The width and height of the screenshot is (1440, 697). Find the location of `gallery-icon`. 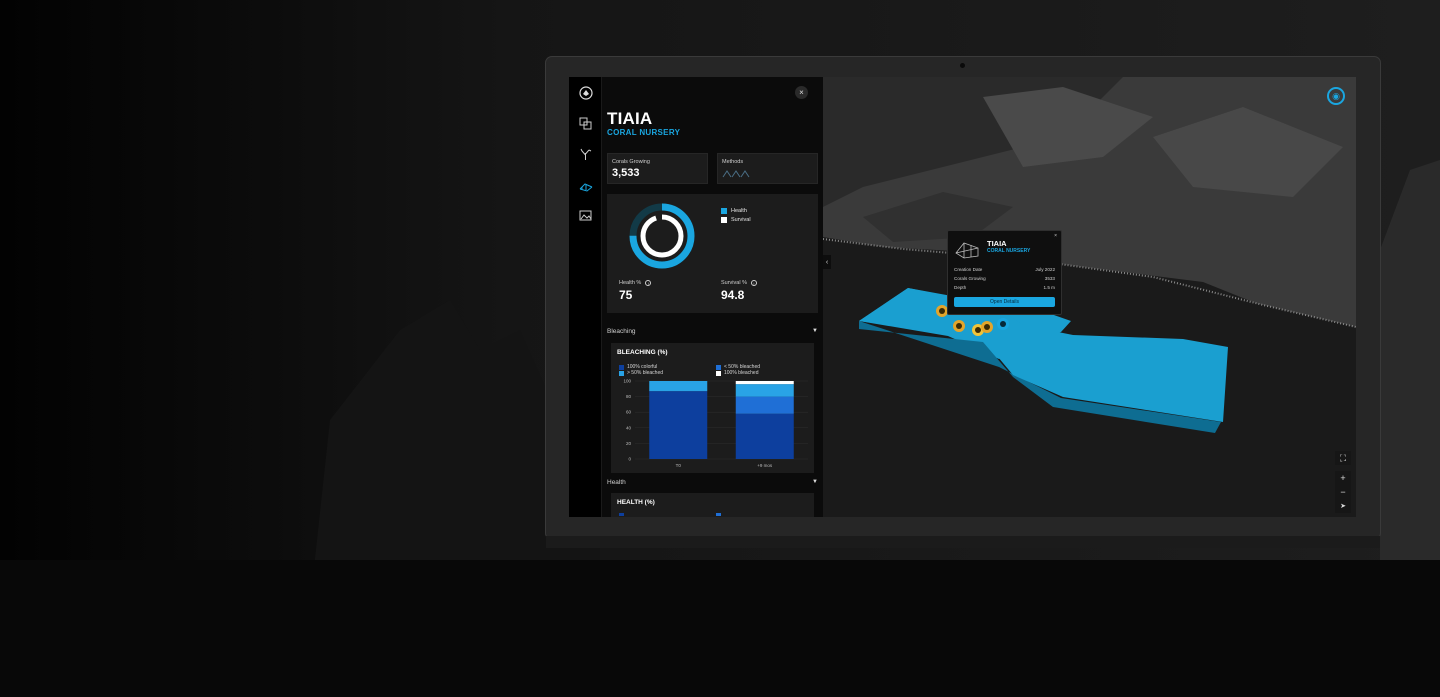

gallery-icon is located at coordinates (585, 215).